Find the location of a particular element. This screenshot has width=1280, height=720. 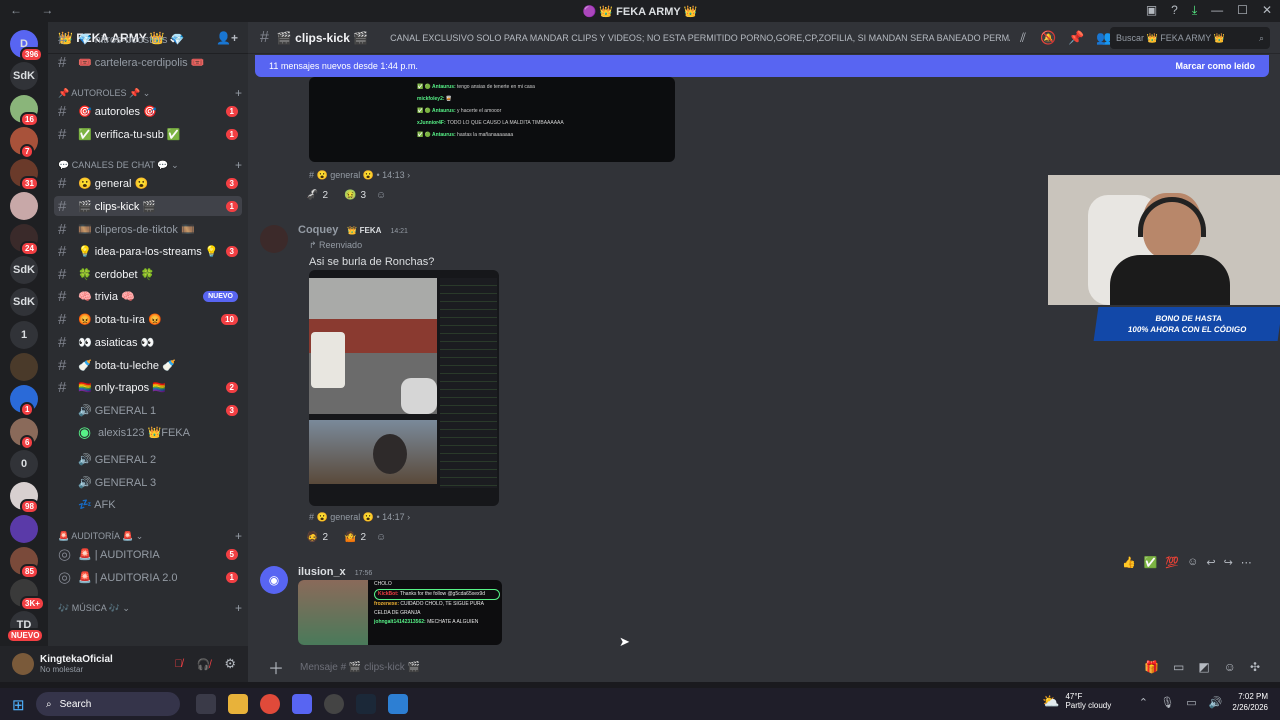

sidebar-item-channel: 🔊 GENERAL 3 is located at coordinates (148, 482).